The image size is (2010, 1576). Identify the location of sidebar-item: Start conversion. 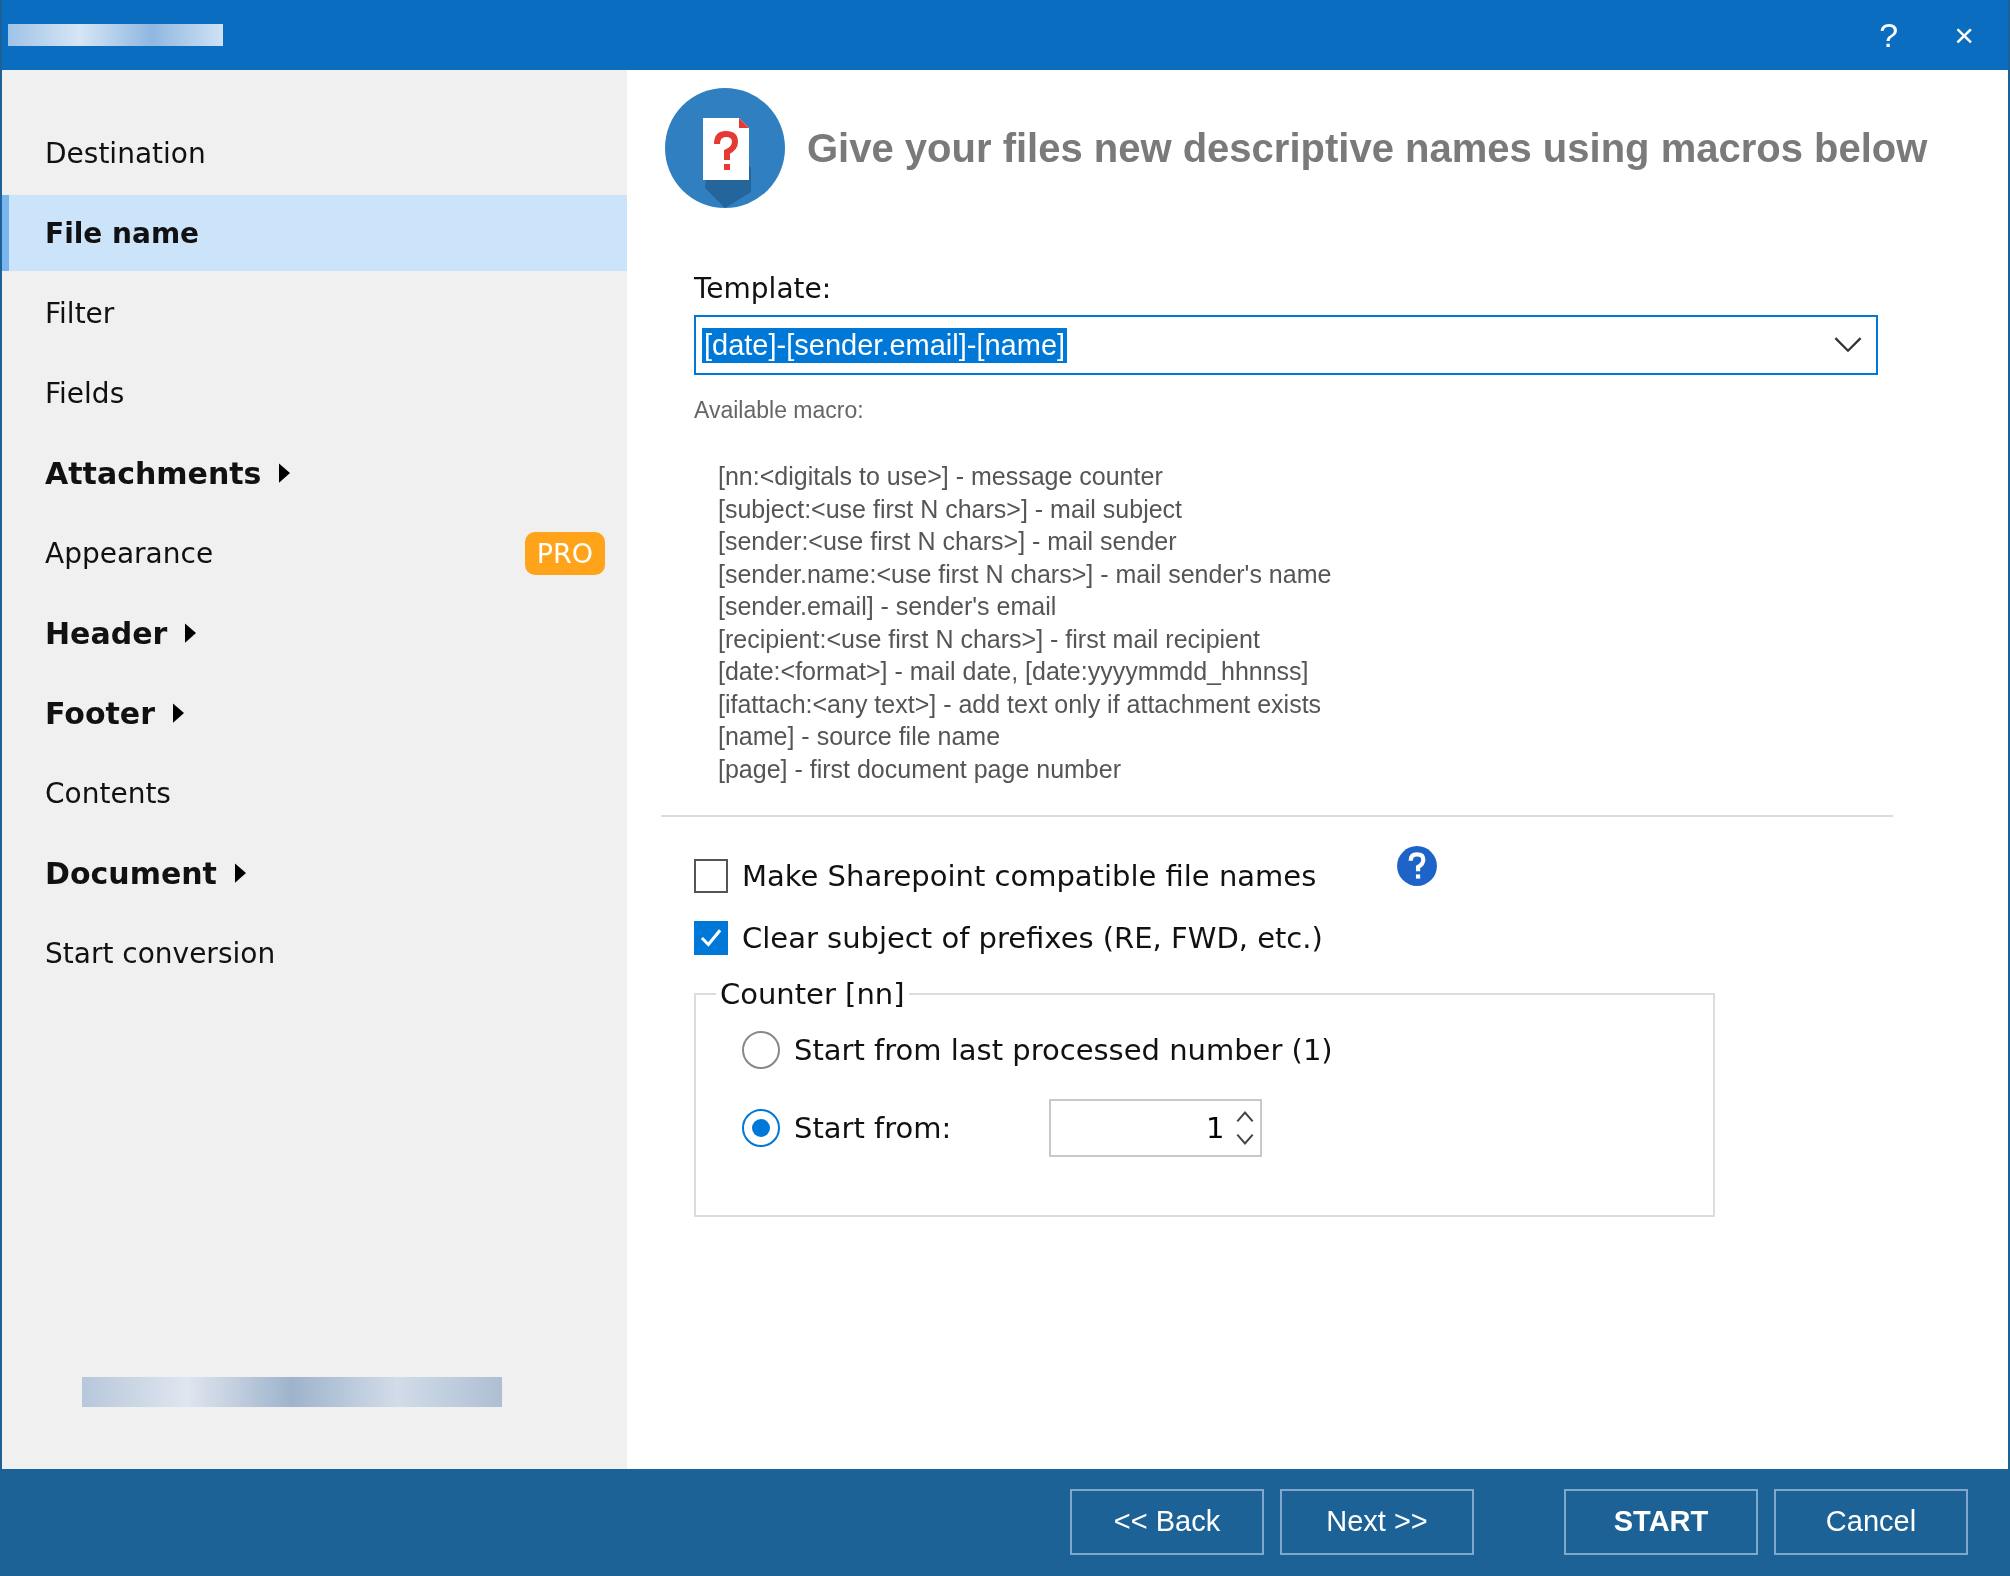
(314, 953).